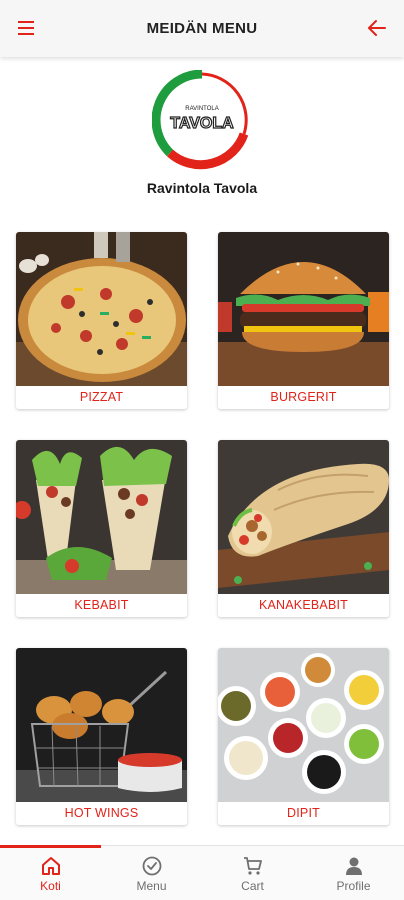  I want to click on category-label: KANAKEBABIT, so click(303, 605).